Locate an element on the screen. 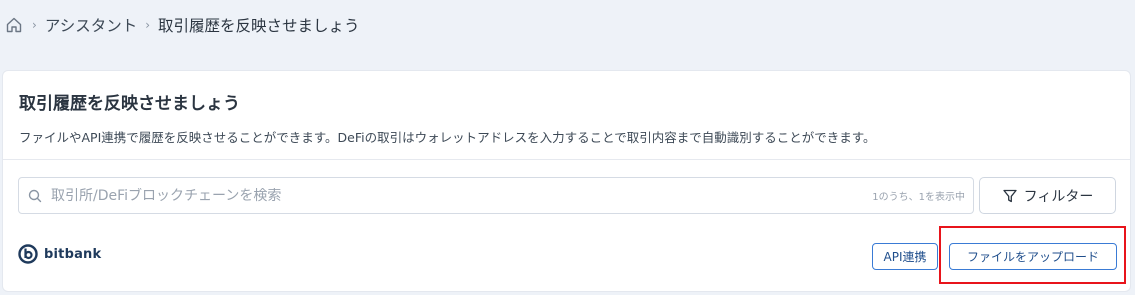  search-input is located at coordinates (462, 195).